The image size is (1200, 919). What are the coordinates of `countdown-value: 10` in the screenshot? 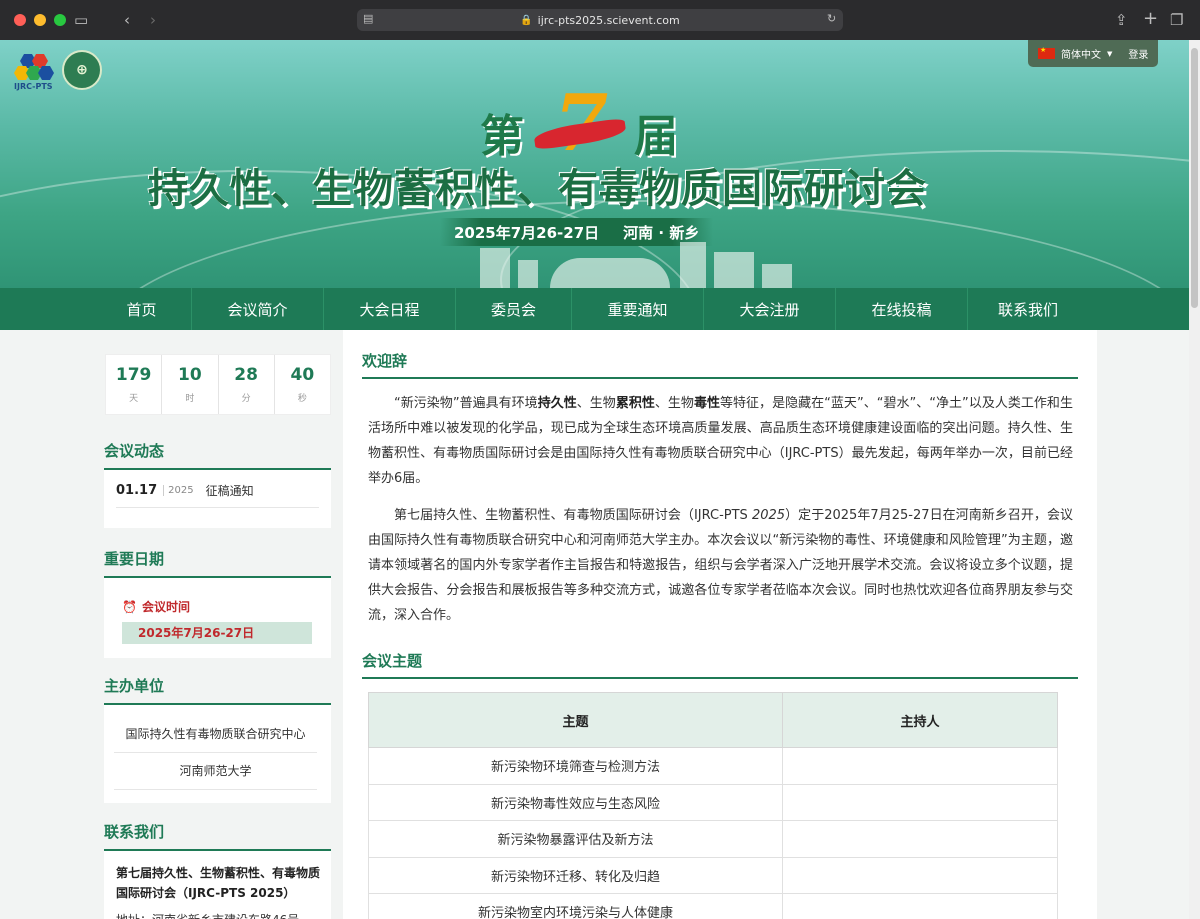 It's located at (190, 375).